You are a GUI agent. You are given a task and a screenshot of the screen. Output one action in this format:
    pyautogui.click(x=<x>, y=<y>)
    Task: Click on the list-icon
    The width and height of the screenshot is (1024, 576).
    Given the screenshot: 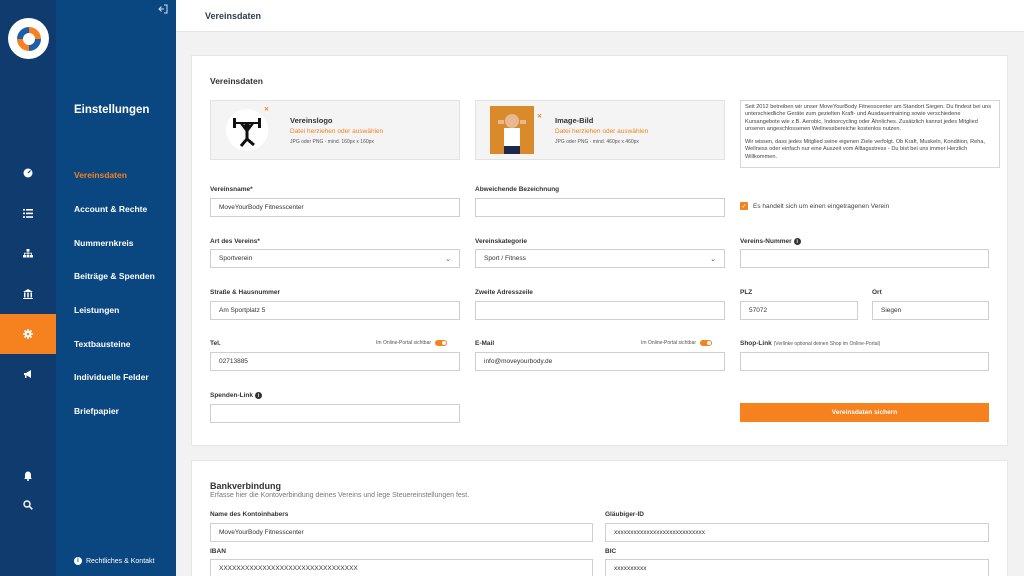 What is the action you would take?
    pyautogui.click(x=28, y=213)
    